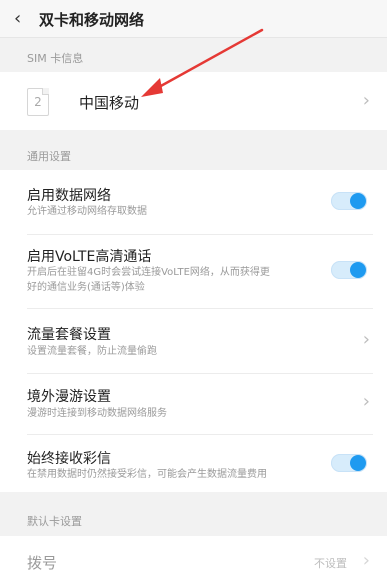 This screenshot has height=585, width=387. I want to click on setting-subtitle-line2: 好的通信业务(通话等)体验, so click(86, 287).